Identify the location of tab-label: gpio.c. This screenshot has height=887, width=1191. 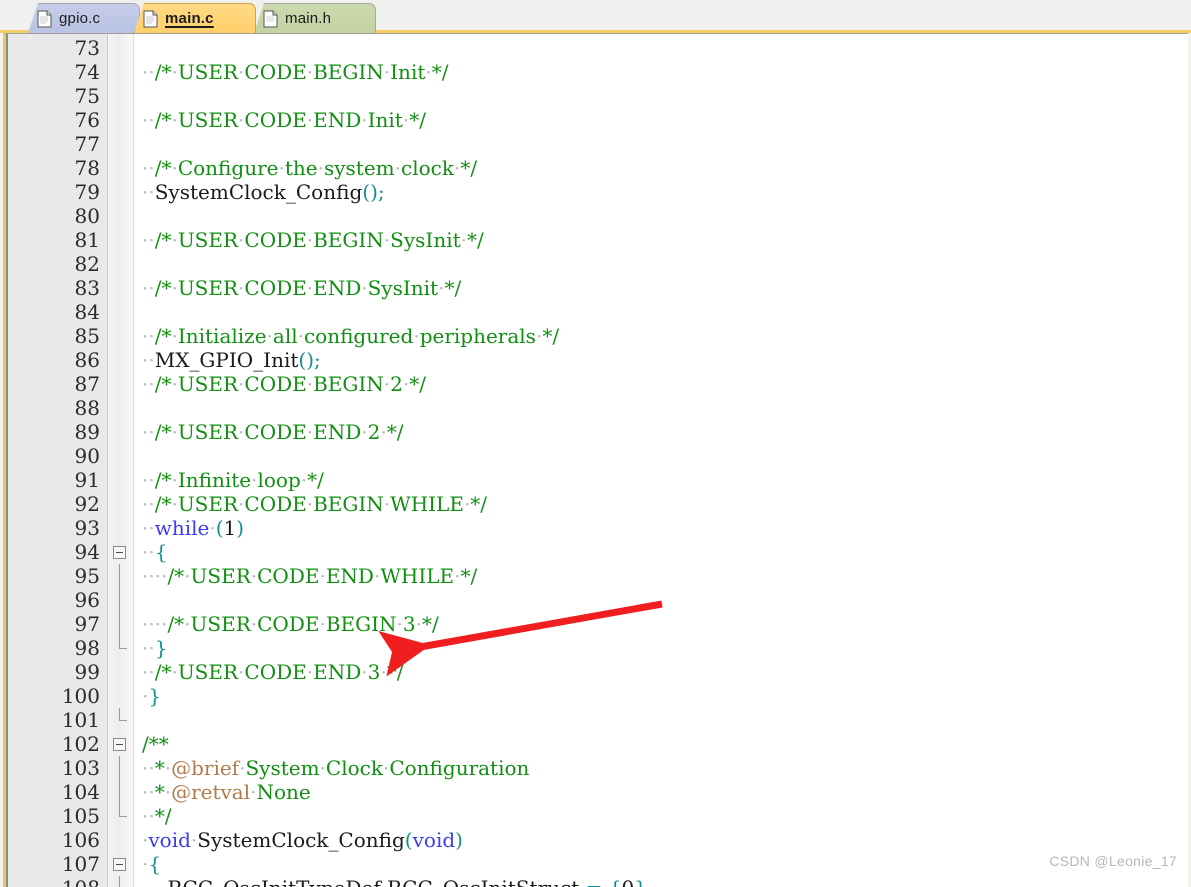
(80, 18).